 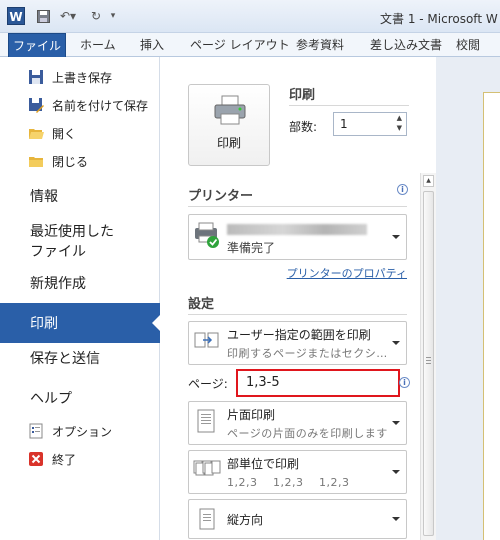 I want to click on ribbon-tabs: ファイル ホーム 挿入 ページ レイアウト 参考資料 差し込み文書 校閲, so click(x=250, y=45).